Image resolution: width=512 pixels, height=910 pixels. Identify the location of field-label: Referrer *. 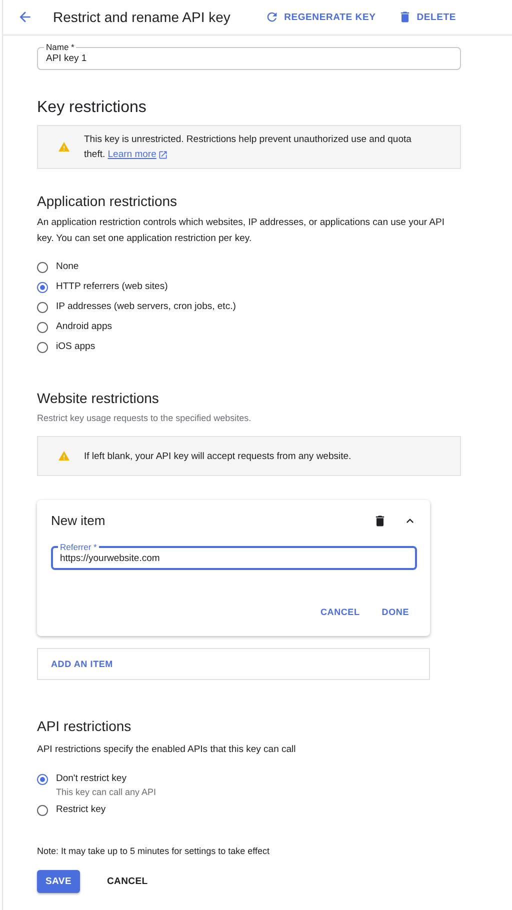
(78, 547).